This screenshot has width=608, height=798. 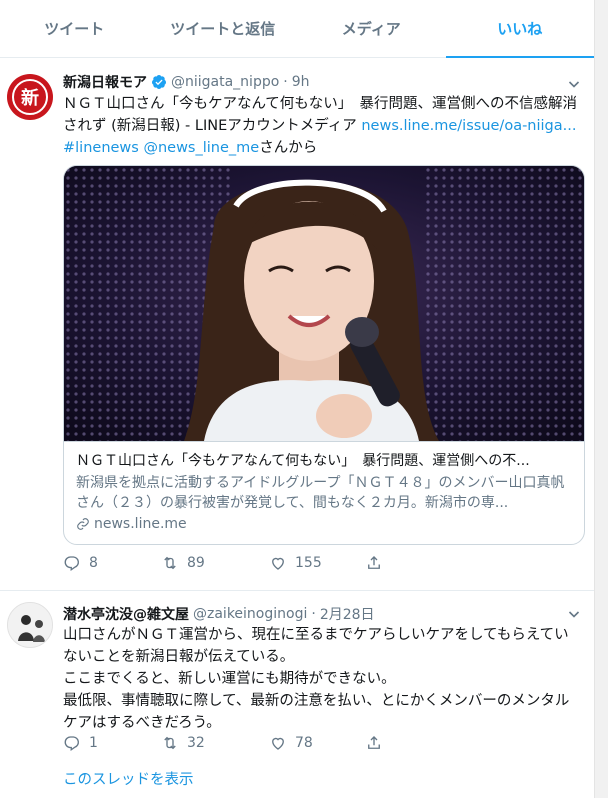 I want to click on tweet-text-suffix: さんから, so click(x=288, y=148).